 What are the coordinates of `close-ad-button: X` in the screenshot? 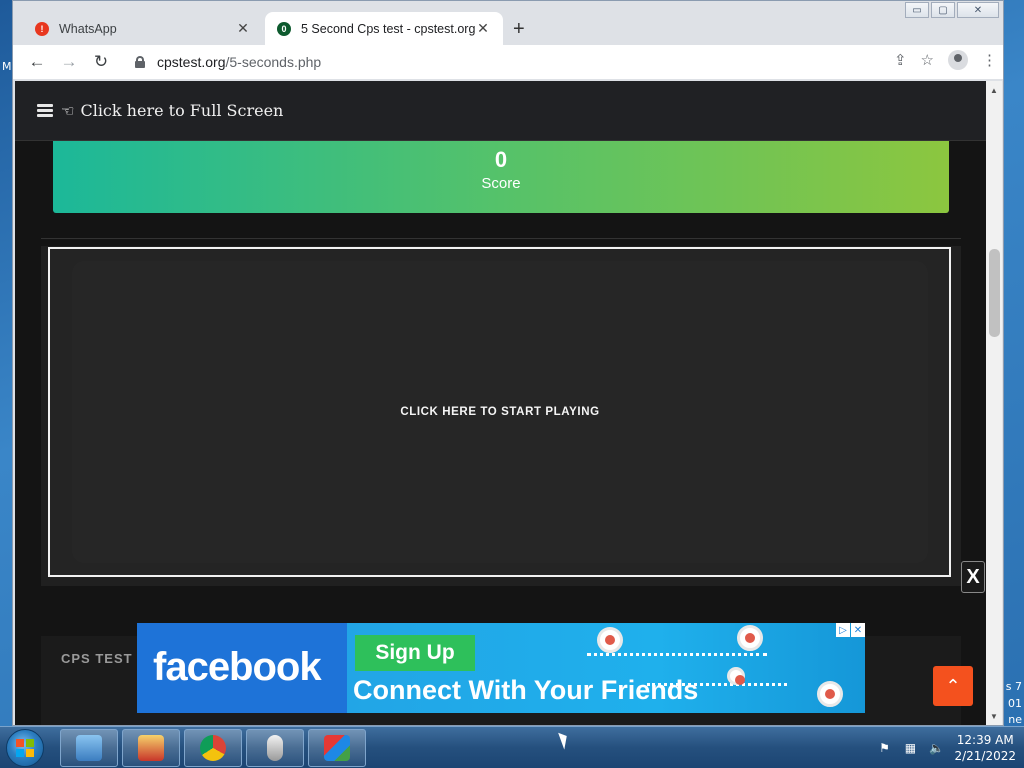 It's located at (973, 577).